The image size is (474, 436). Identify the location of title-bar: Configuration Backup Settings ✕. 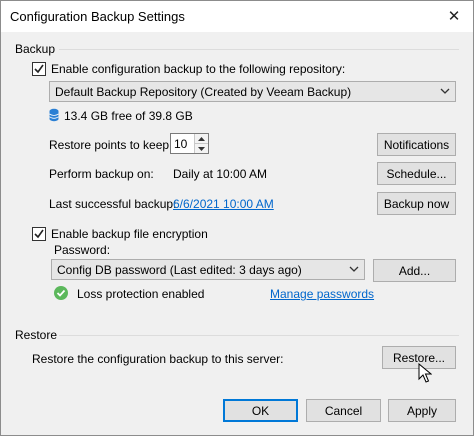
(237, 16).